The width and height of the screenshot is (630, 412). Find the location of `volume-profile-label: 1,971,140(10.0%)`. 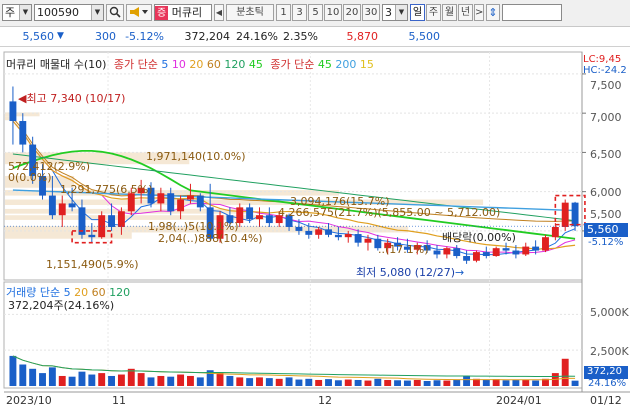

volume-profile-label: 1,971,140(10.0%) is located at coordinates (196, 156).